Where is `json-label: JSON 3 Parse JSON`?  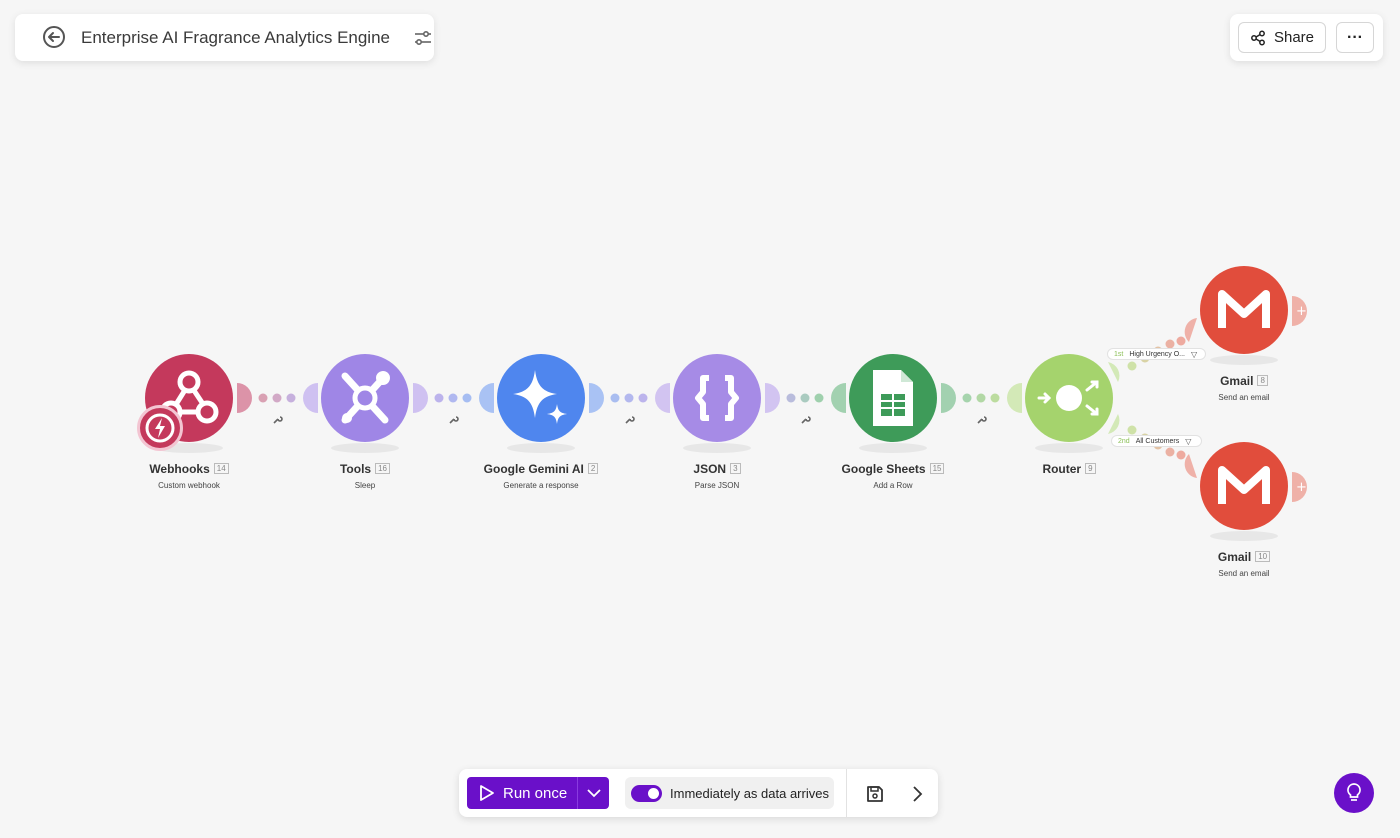 json-label: JSON 3 Parse JSON is located at coordinates (717, 475).